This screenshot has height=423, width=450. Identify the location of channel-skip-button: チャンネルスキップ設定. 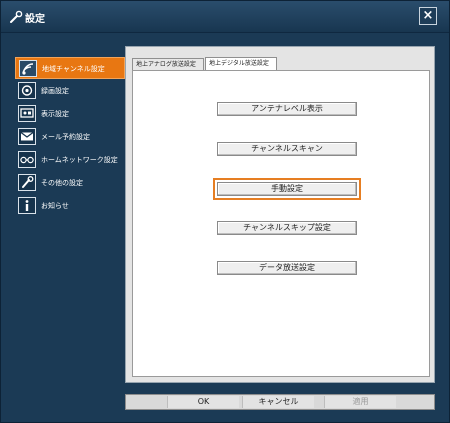
(287, 228).